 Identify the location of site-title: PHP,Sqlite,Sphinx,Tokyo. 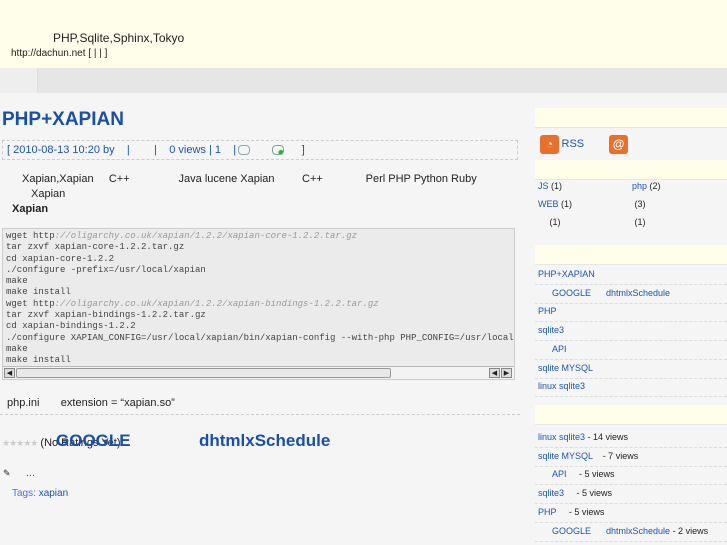
(119, 38).